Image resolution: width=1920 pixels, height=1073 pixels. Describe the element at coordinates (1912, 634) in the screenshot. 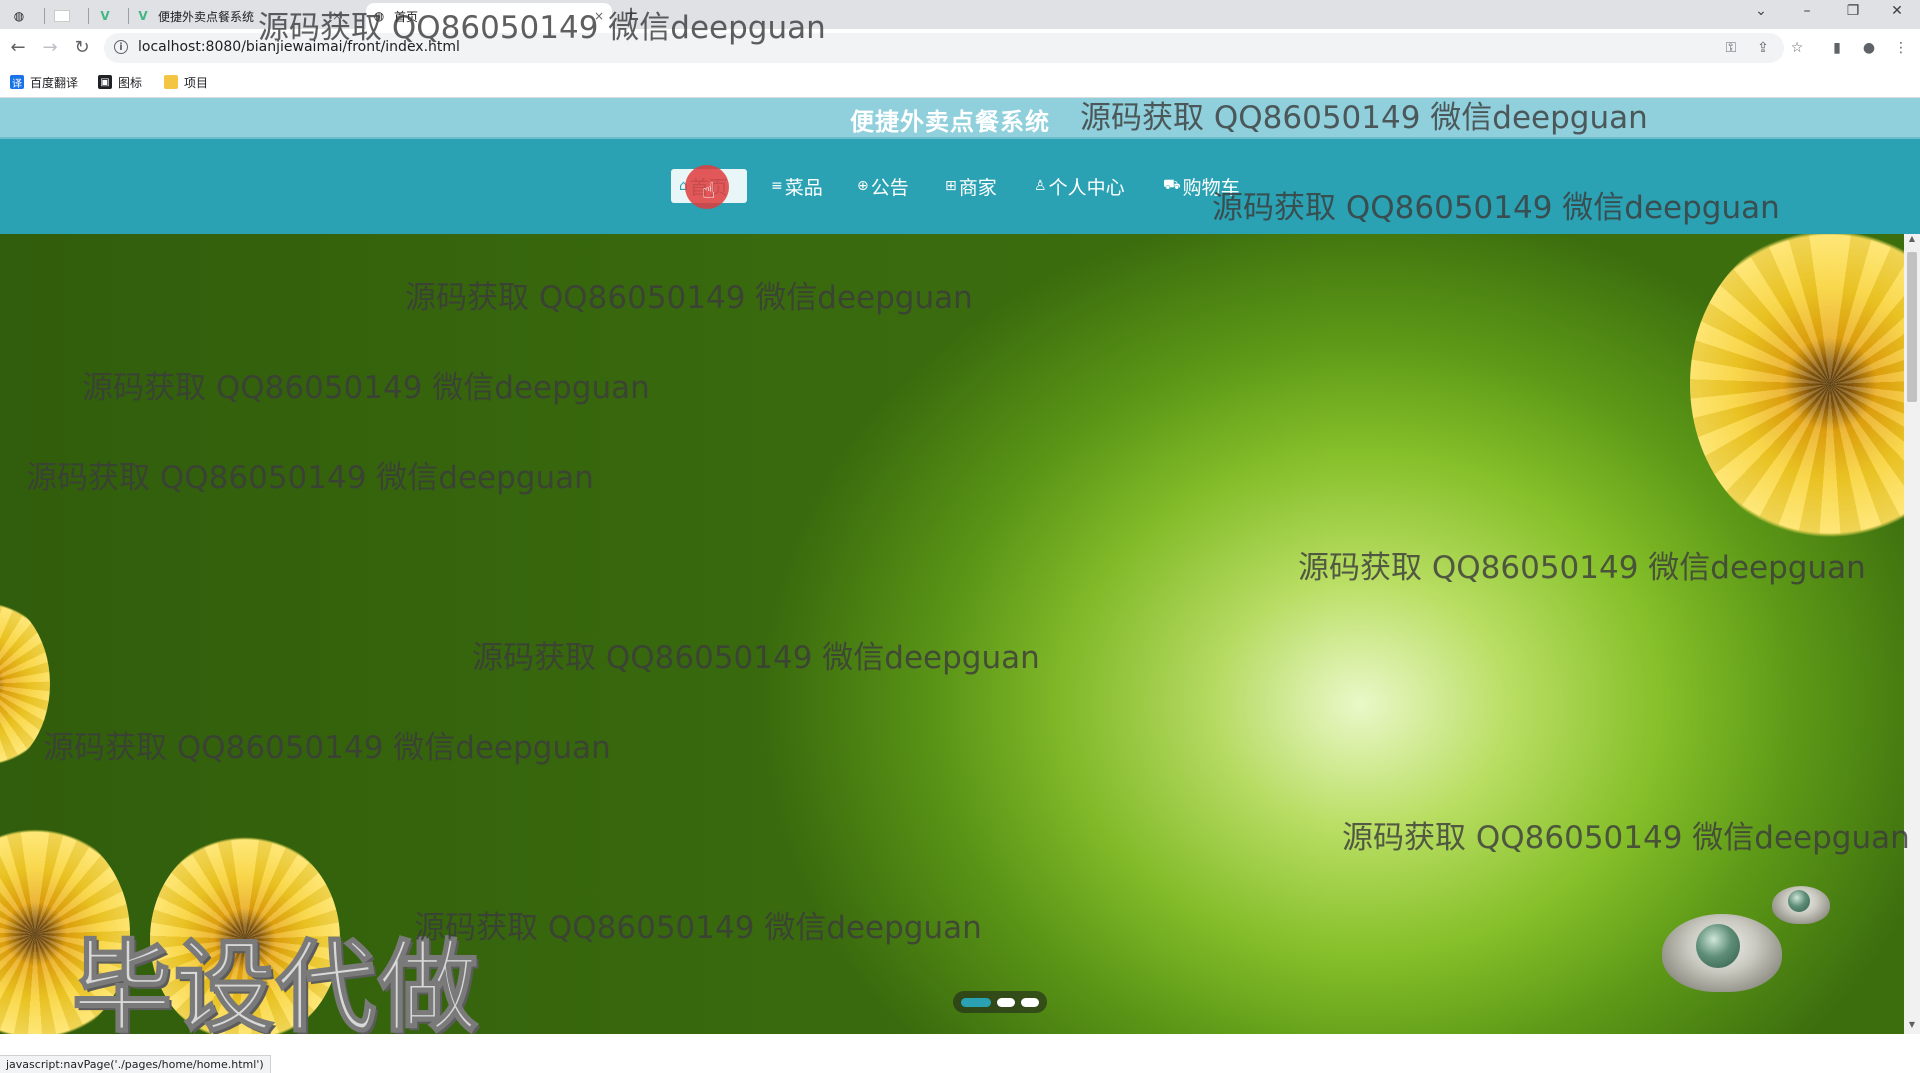

I see `page-scrollbar: ▲ ▼` at that location.